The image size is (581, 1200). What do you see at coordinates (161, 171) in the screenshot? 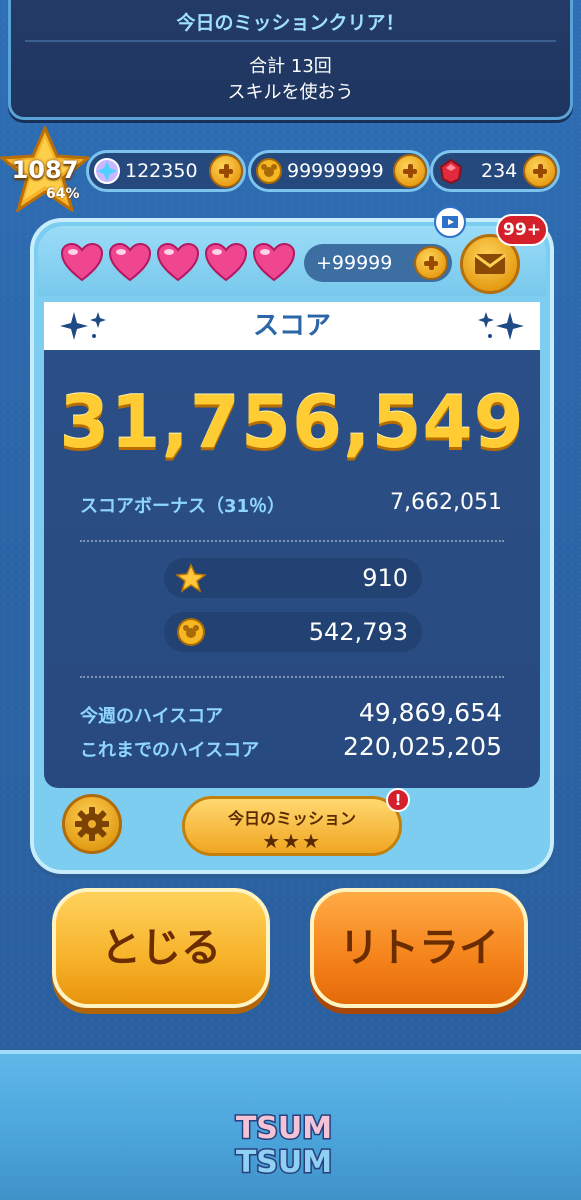
I see `gems-value: 122350` at bounding box center [161, 171].